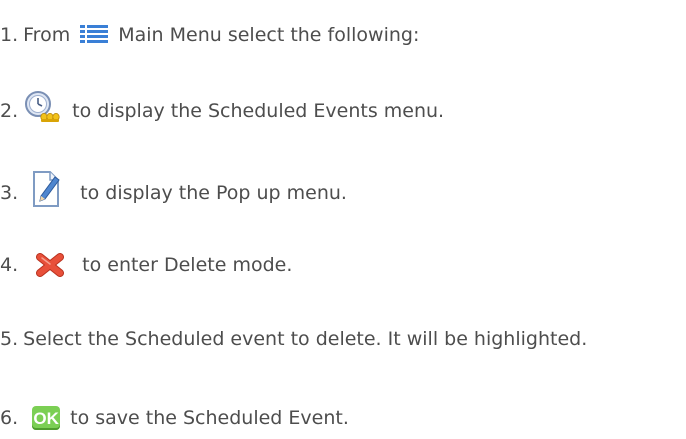 The width and height of the screenshot is (686, 439). I want to click on instruction-step-1: 1. From Main Menu select the following:, so click(209, 35).